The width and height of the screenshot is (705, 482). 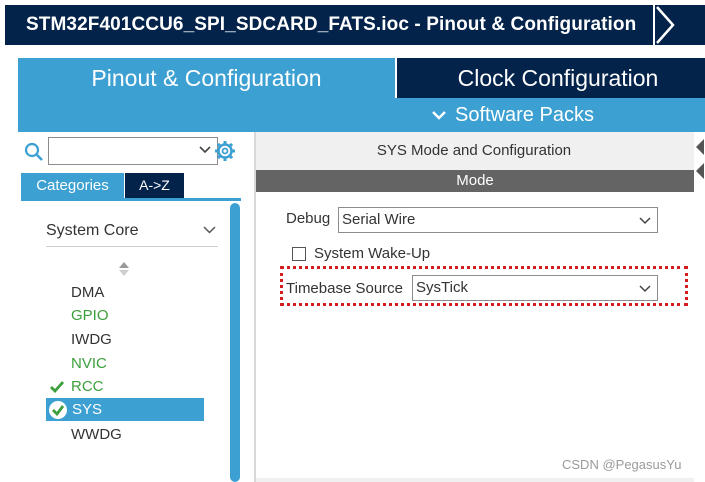 What do you see at coordinates (524, 115) in the screenshot?
I see `software-packs-label: Software Packs` at bounding box center [524, 115].